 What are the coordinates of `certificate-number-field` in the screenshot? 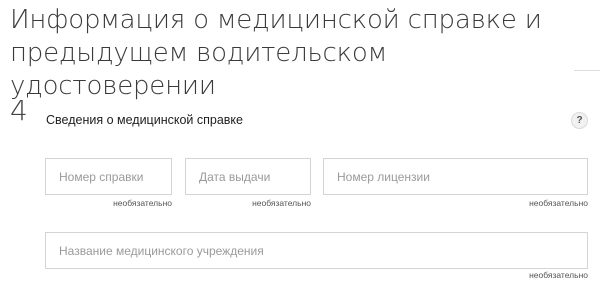 It's located at (108, 176).